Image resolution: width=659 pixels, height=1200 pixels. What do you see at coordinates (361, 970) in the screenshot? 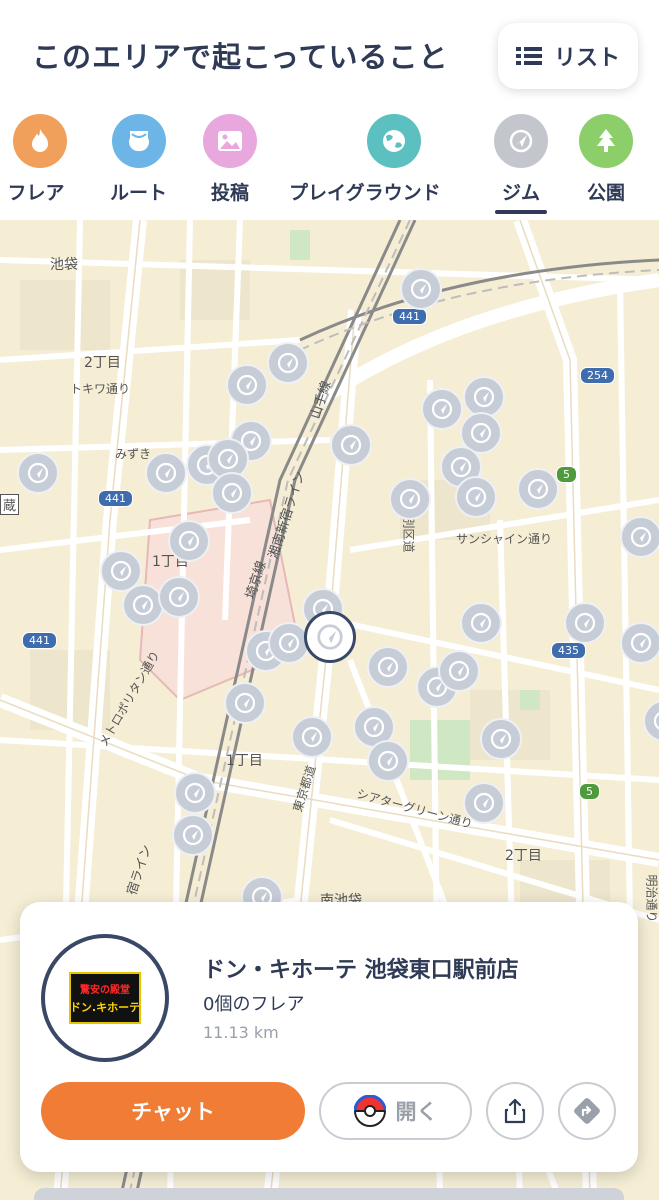
I see `gym-name: ドン・キホーテ 池袋東口駅前店` at bounding box center [361, 970].